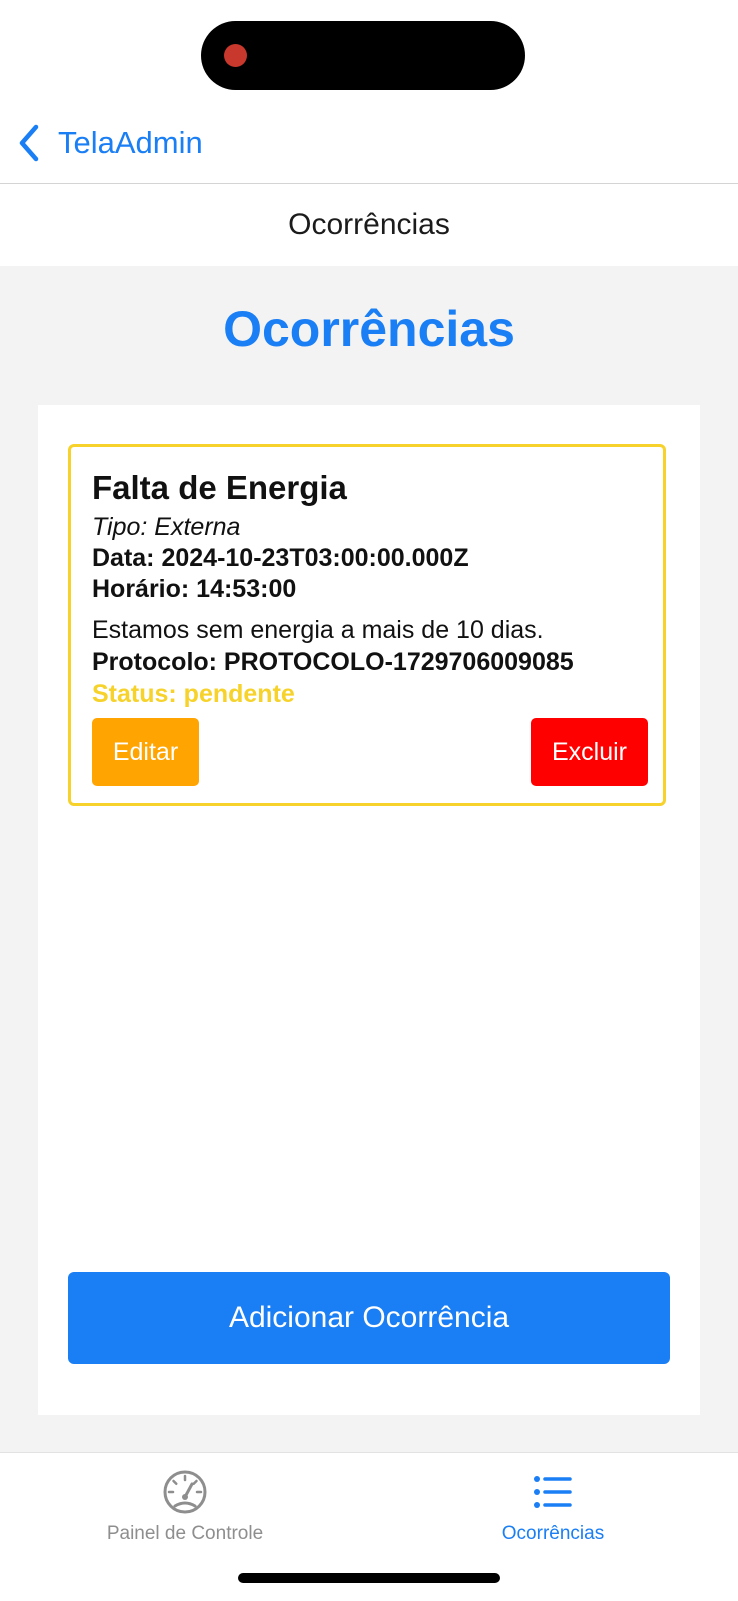 The height and width of the screenshot is (1601, 738). Describe the element at coordinates (369, 225) in the screenshot. I see `header-title: Ocorrências` at that location.